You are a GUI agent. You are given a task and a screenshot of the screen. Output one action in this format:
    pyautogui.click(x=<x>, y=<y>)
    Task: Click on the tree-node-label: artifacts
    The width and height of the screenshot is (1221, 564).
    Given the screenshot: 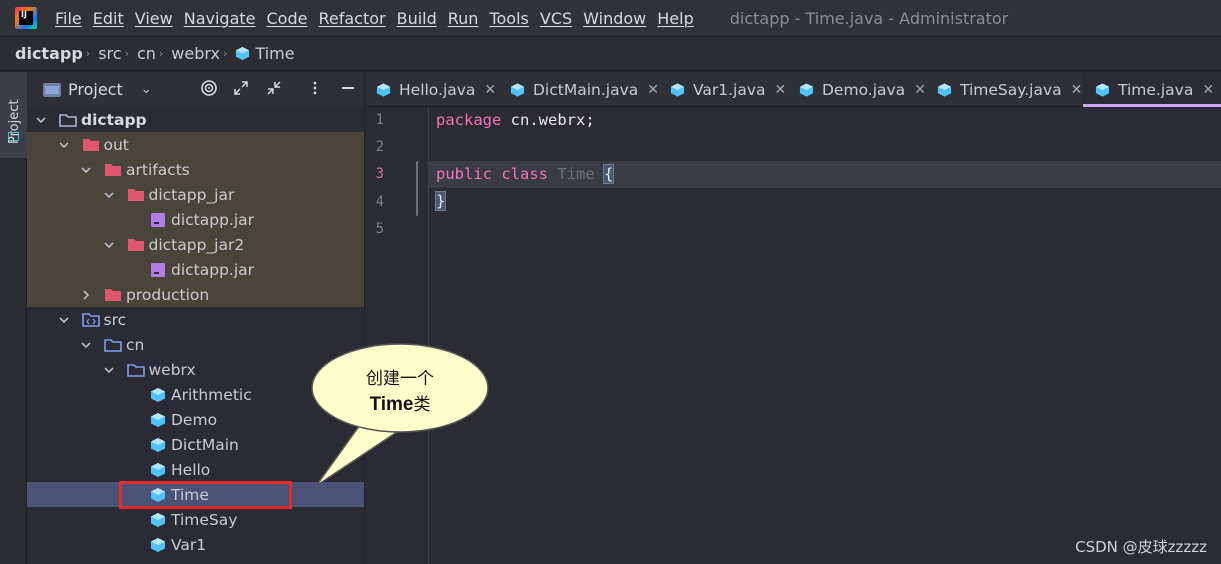 What is the action you would take?
    pyautogui.click(x=158, y=169)
    